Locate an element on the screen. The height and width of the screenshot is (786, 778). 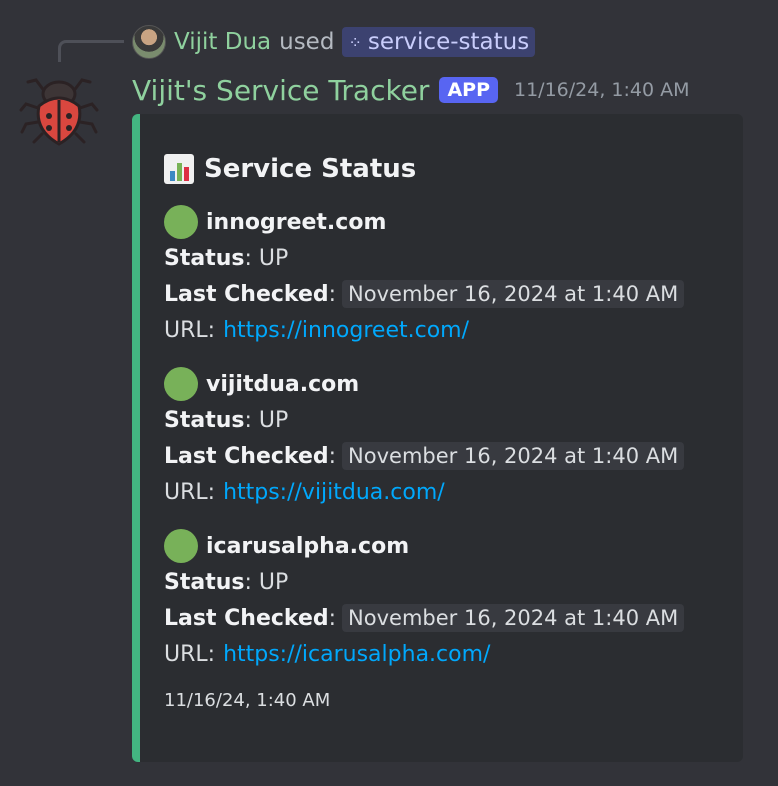
command-name: service-status is located at coordinates (448, 42).